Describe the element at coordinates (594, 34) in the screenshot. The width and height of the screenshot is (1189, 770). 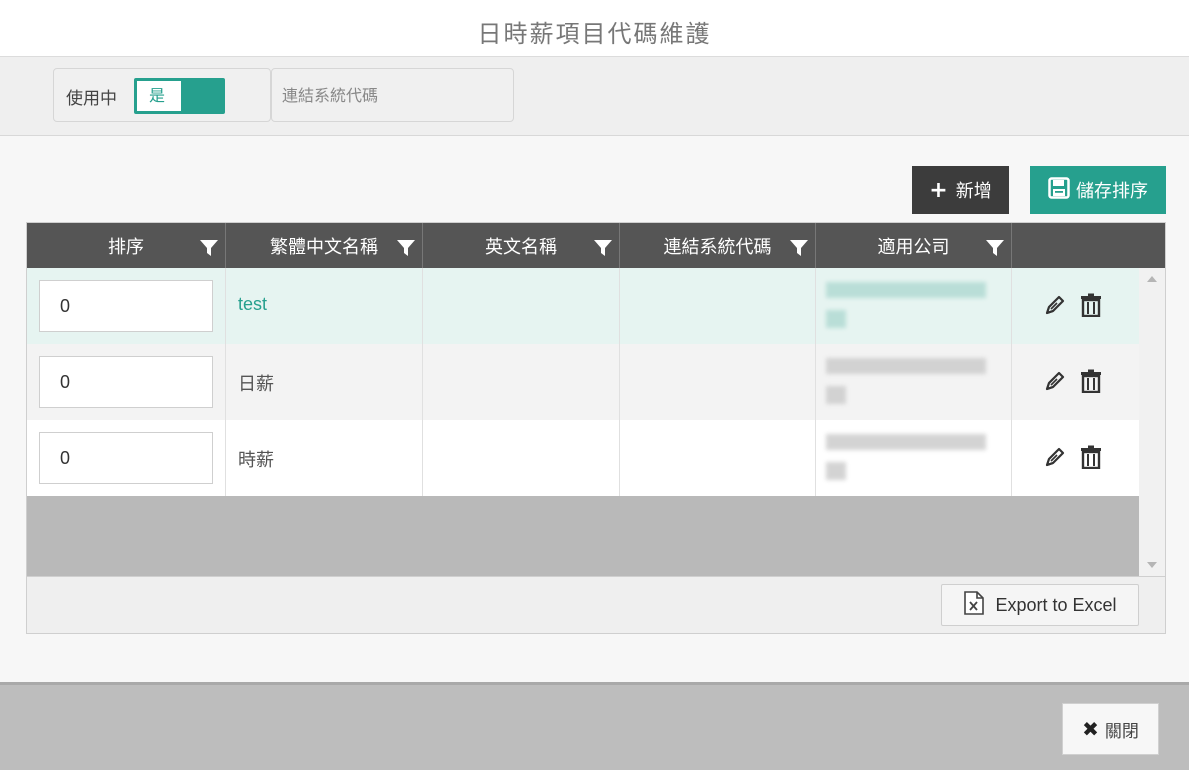
I see `page-title: 日時薪項目代碼維護` at that location.